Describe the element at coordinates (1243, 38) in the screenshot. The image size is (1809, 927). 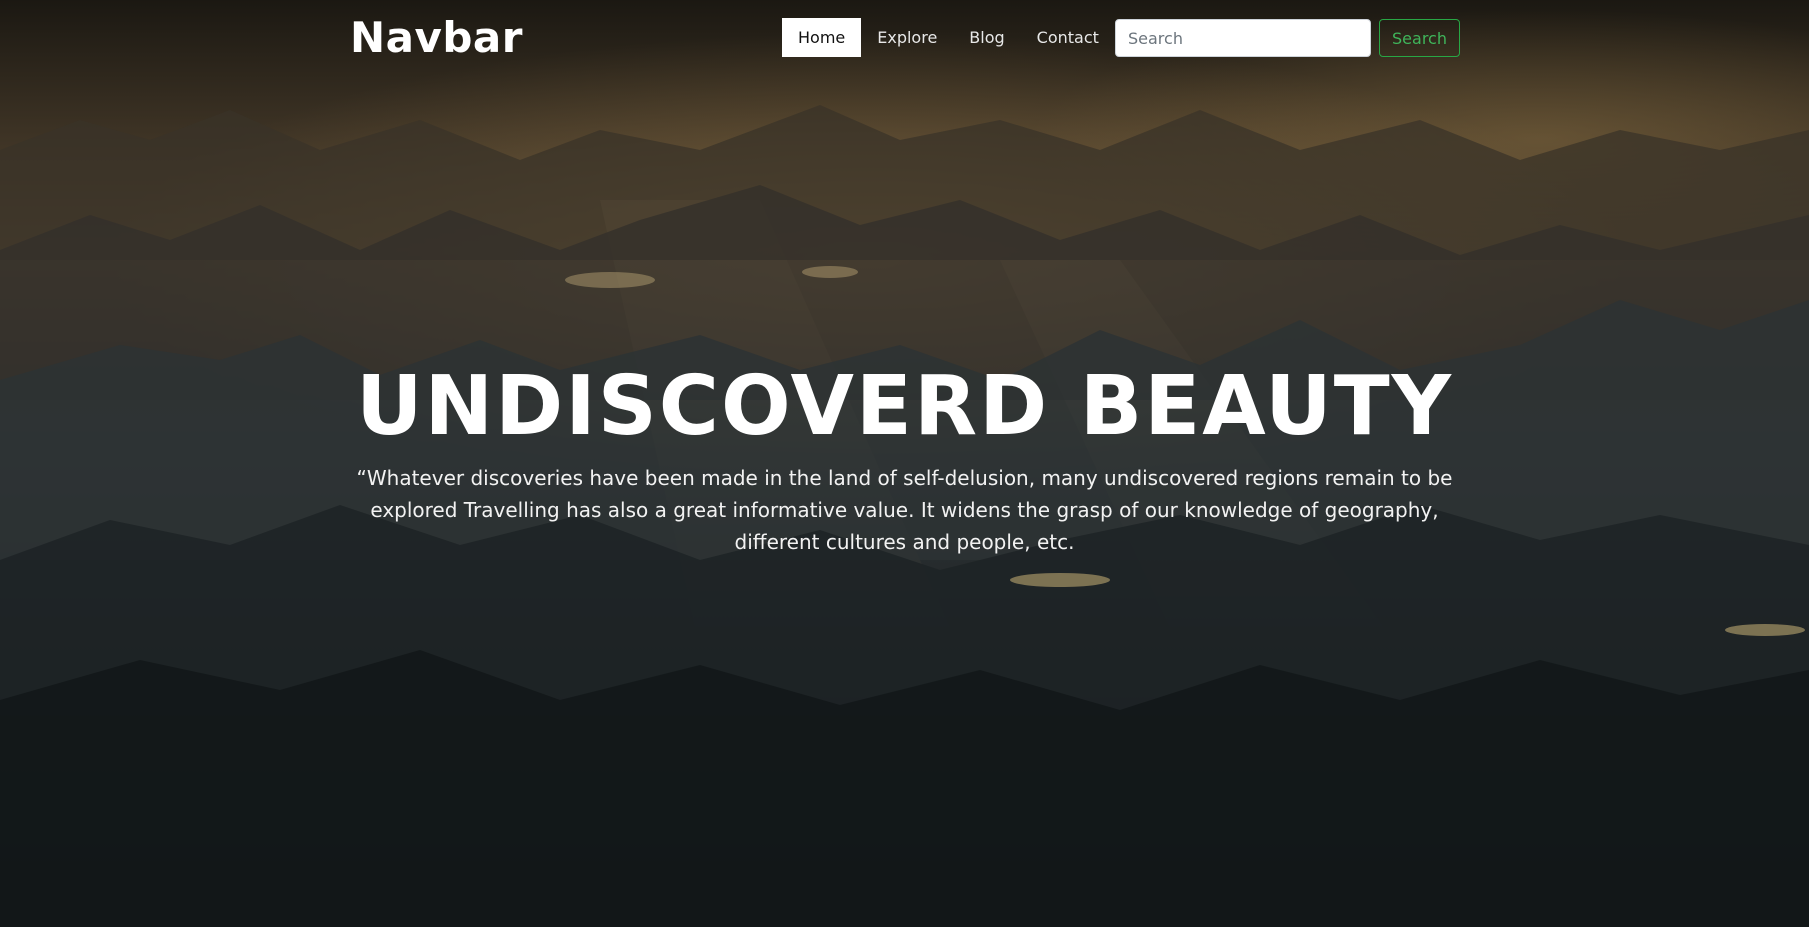
I see `search-input` at that location.